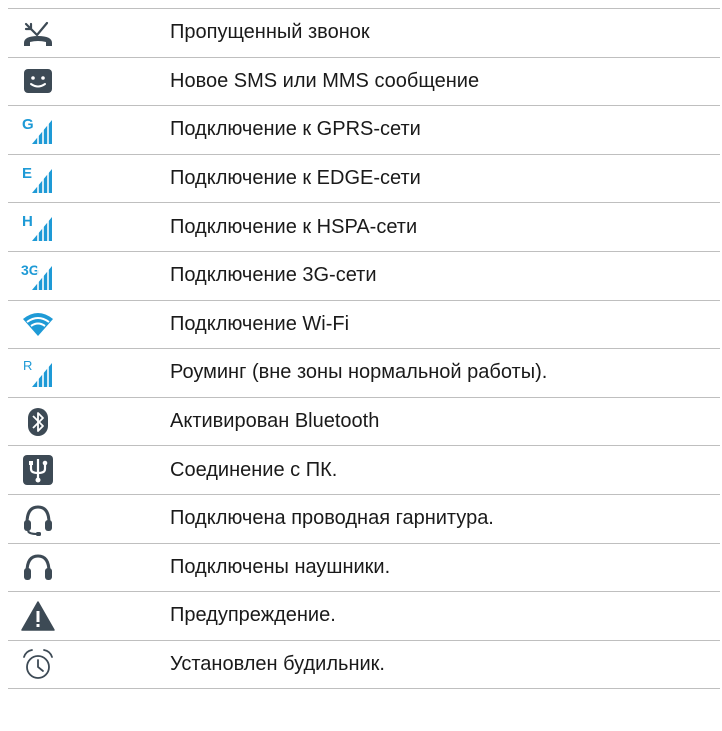 The height and width of the screenshot is (731, 722). Describe the element at coordinates (38, 519) in the screenshot. I see `wired-headset-icon` at that location.